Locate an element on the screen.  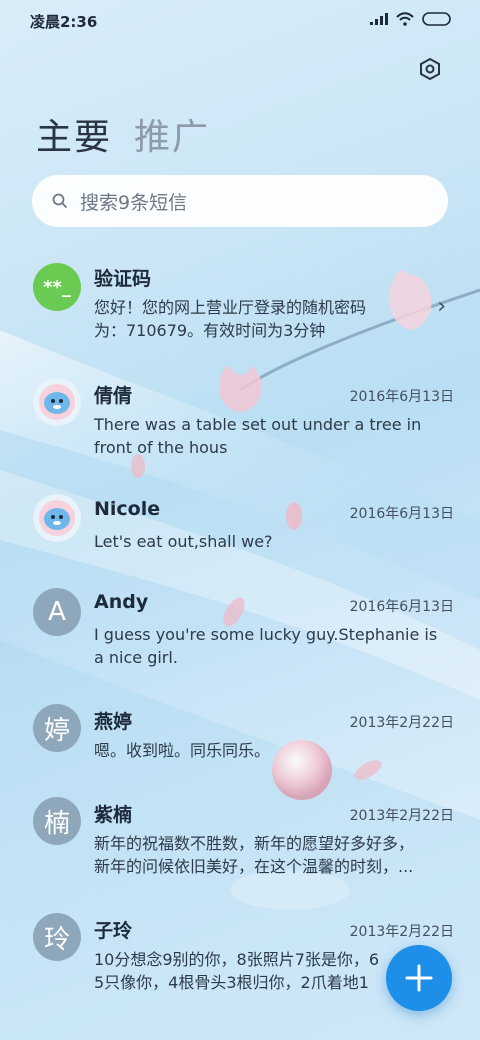
avatar: A is located at coordinates (57, 612).